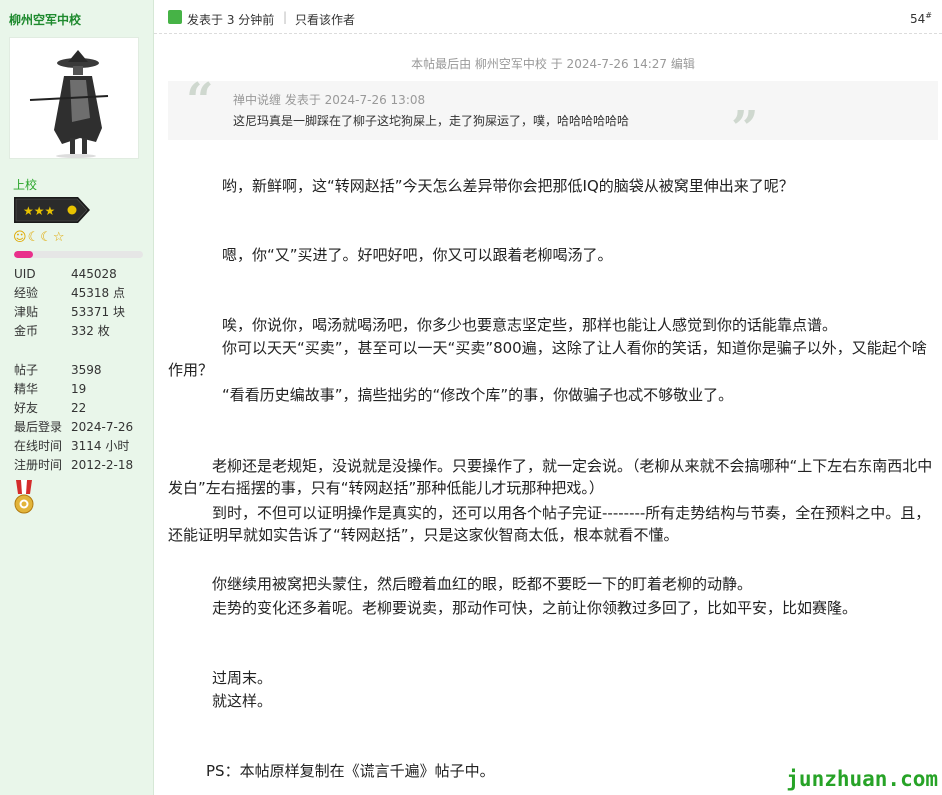  I want to click on stat-row: 经验 45318 点, so click(69, 293).